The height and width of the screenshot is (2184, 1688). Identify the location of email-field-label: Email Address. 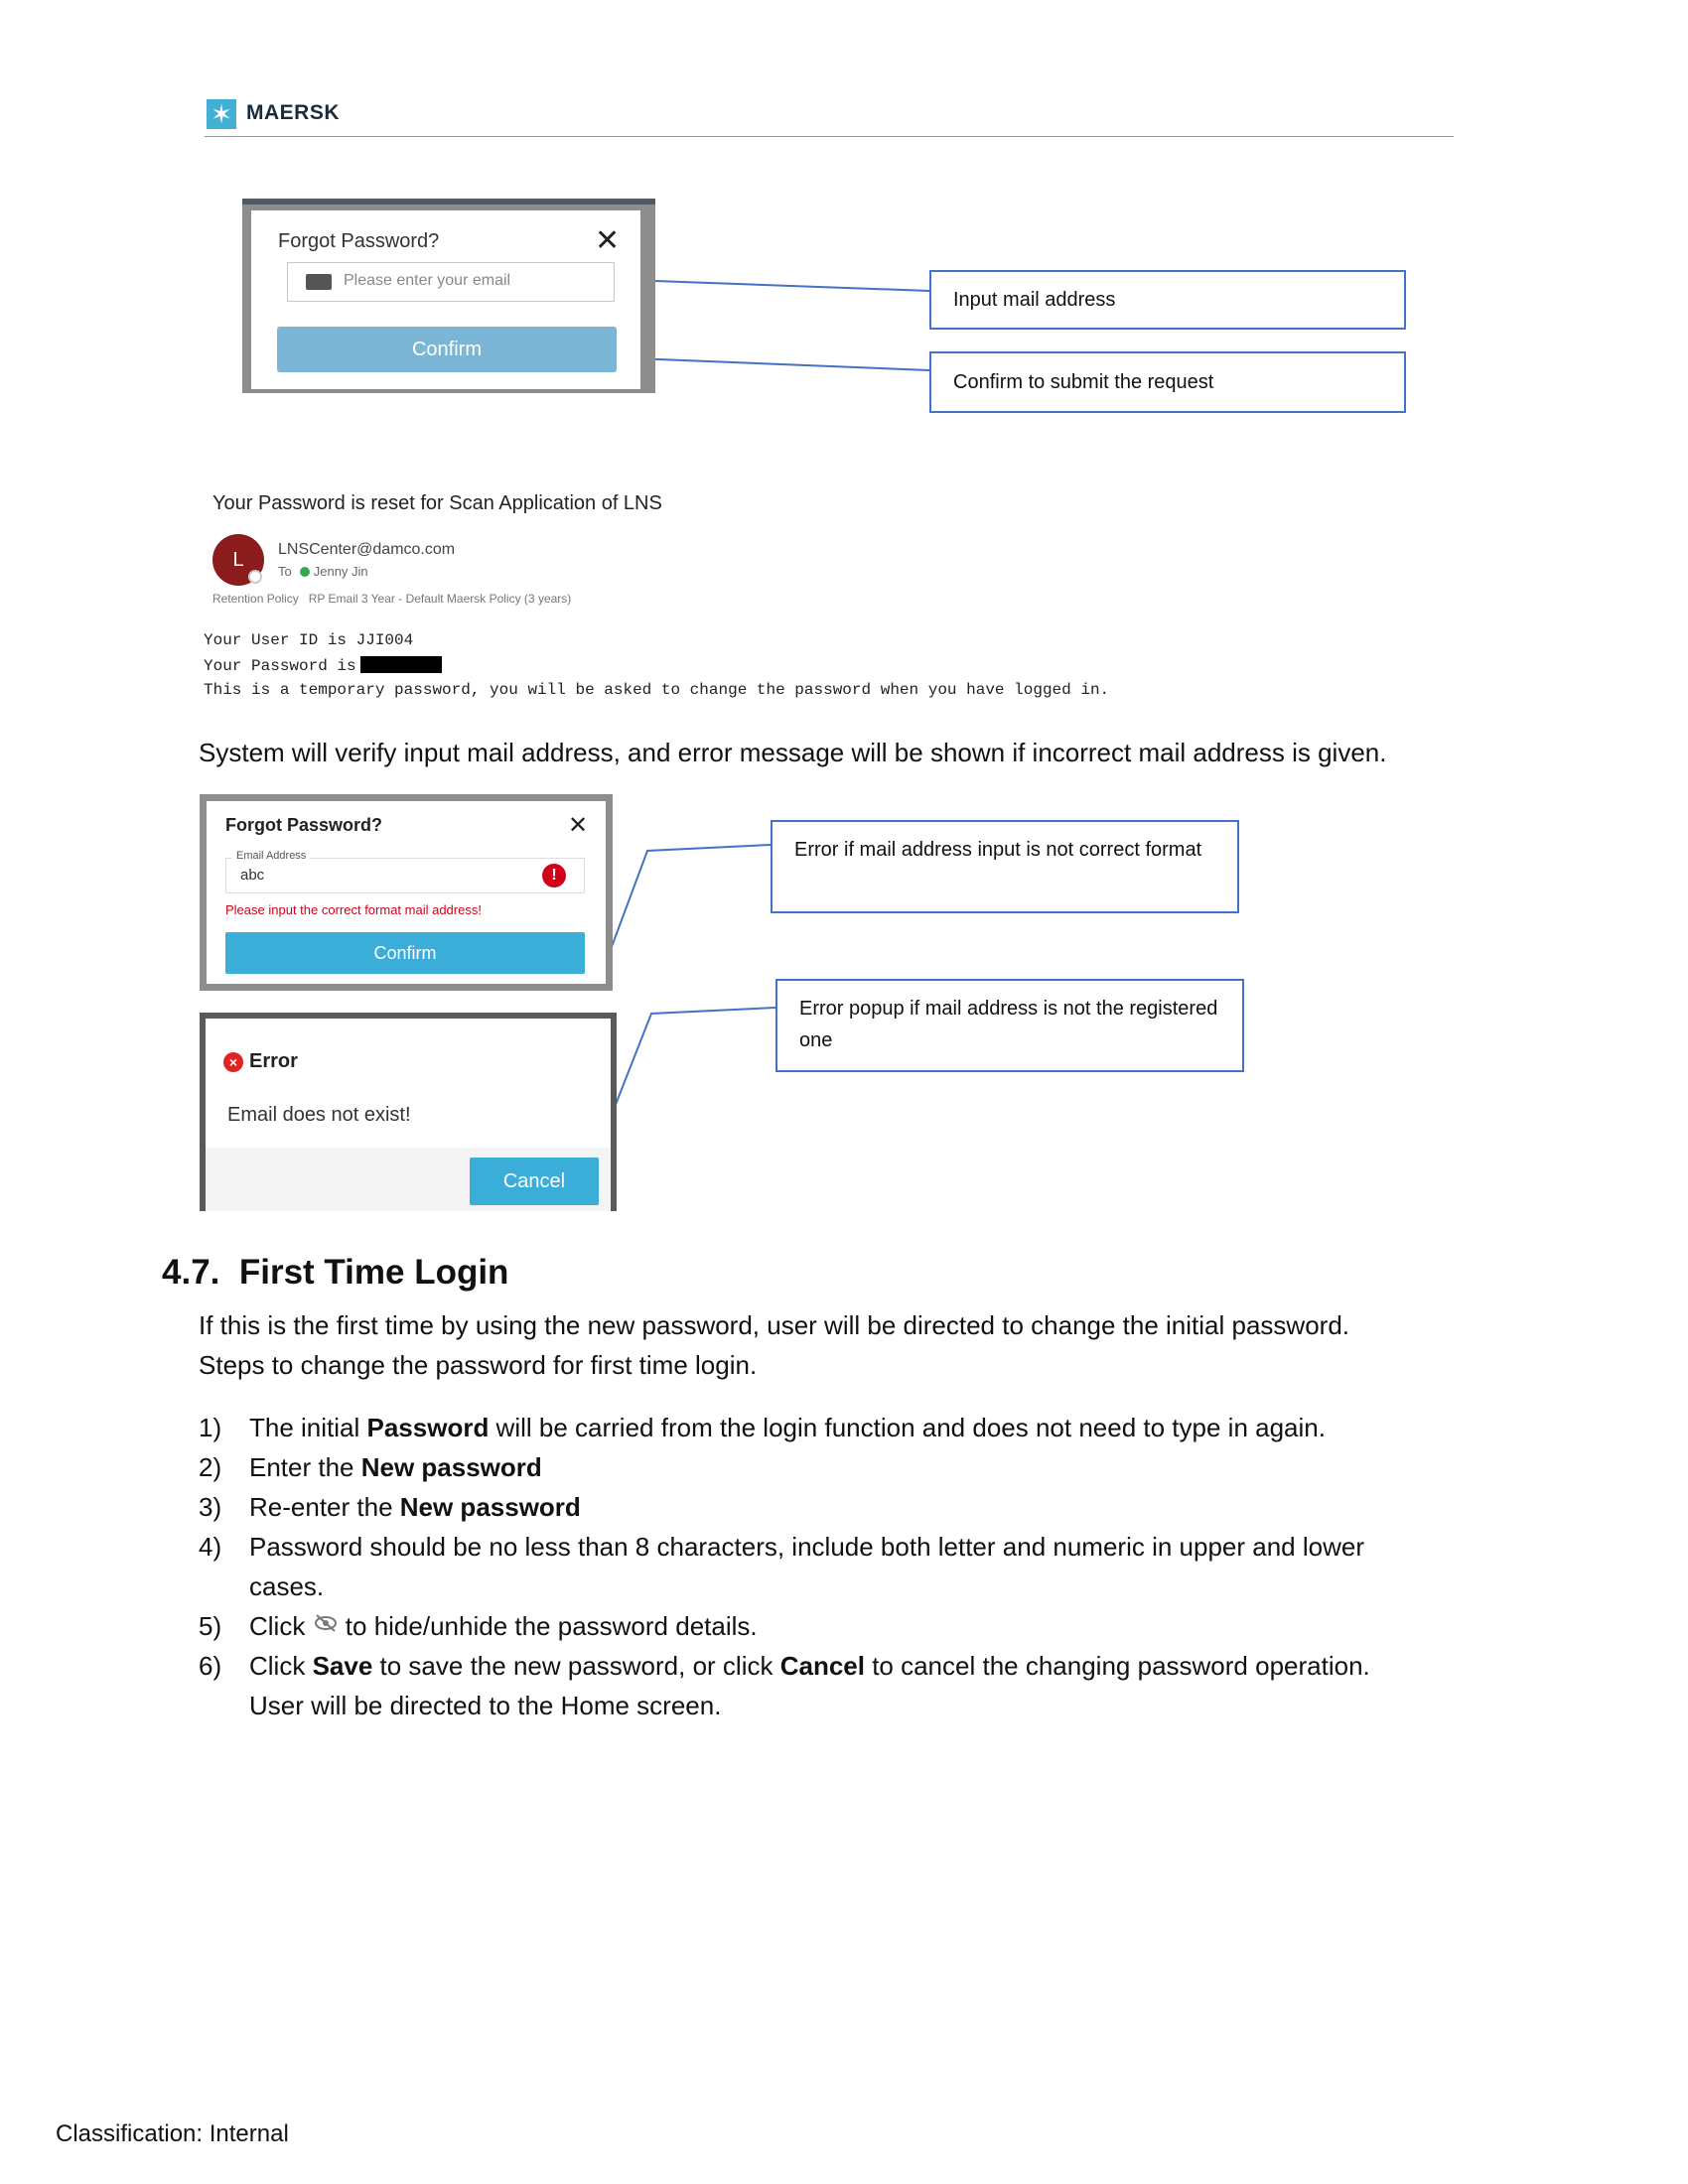
(271, 856).